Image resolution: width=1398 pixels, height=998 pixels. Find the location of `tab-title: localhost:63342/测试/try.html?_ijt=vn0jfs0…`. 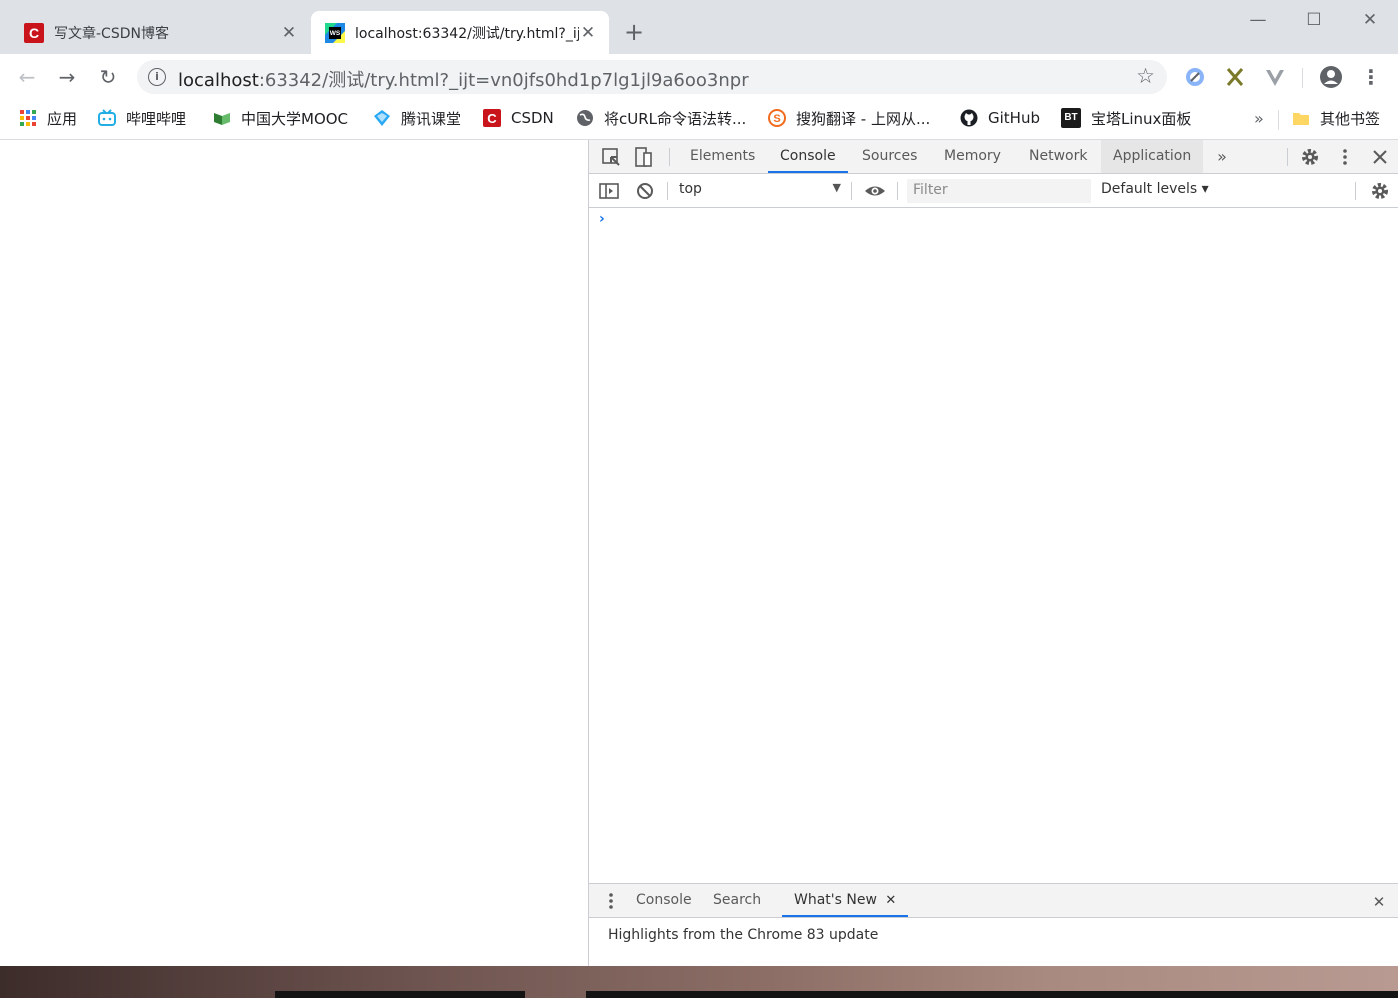

tab-title: localhost:63342/测试/try.html?_ijt=vn0jfs0… is located at coordinates (467, 33).